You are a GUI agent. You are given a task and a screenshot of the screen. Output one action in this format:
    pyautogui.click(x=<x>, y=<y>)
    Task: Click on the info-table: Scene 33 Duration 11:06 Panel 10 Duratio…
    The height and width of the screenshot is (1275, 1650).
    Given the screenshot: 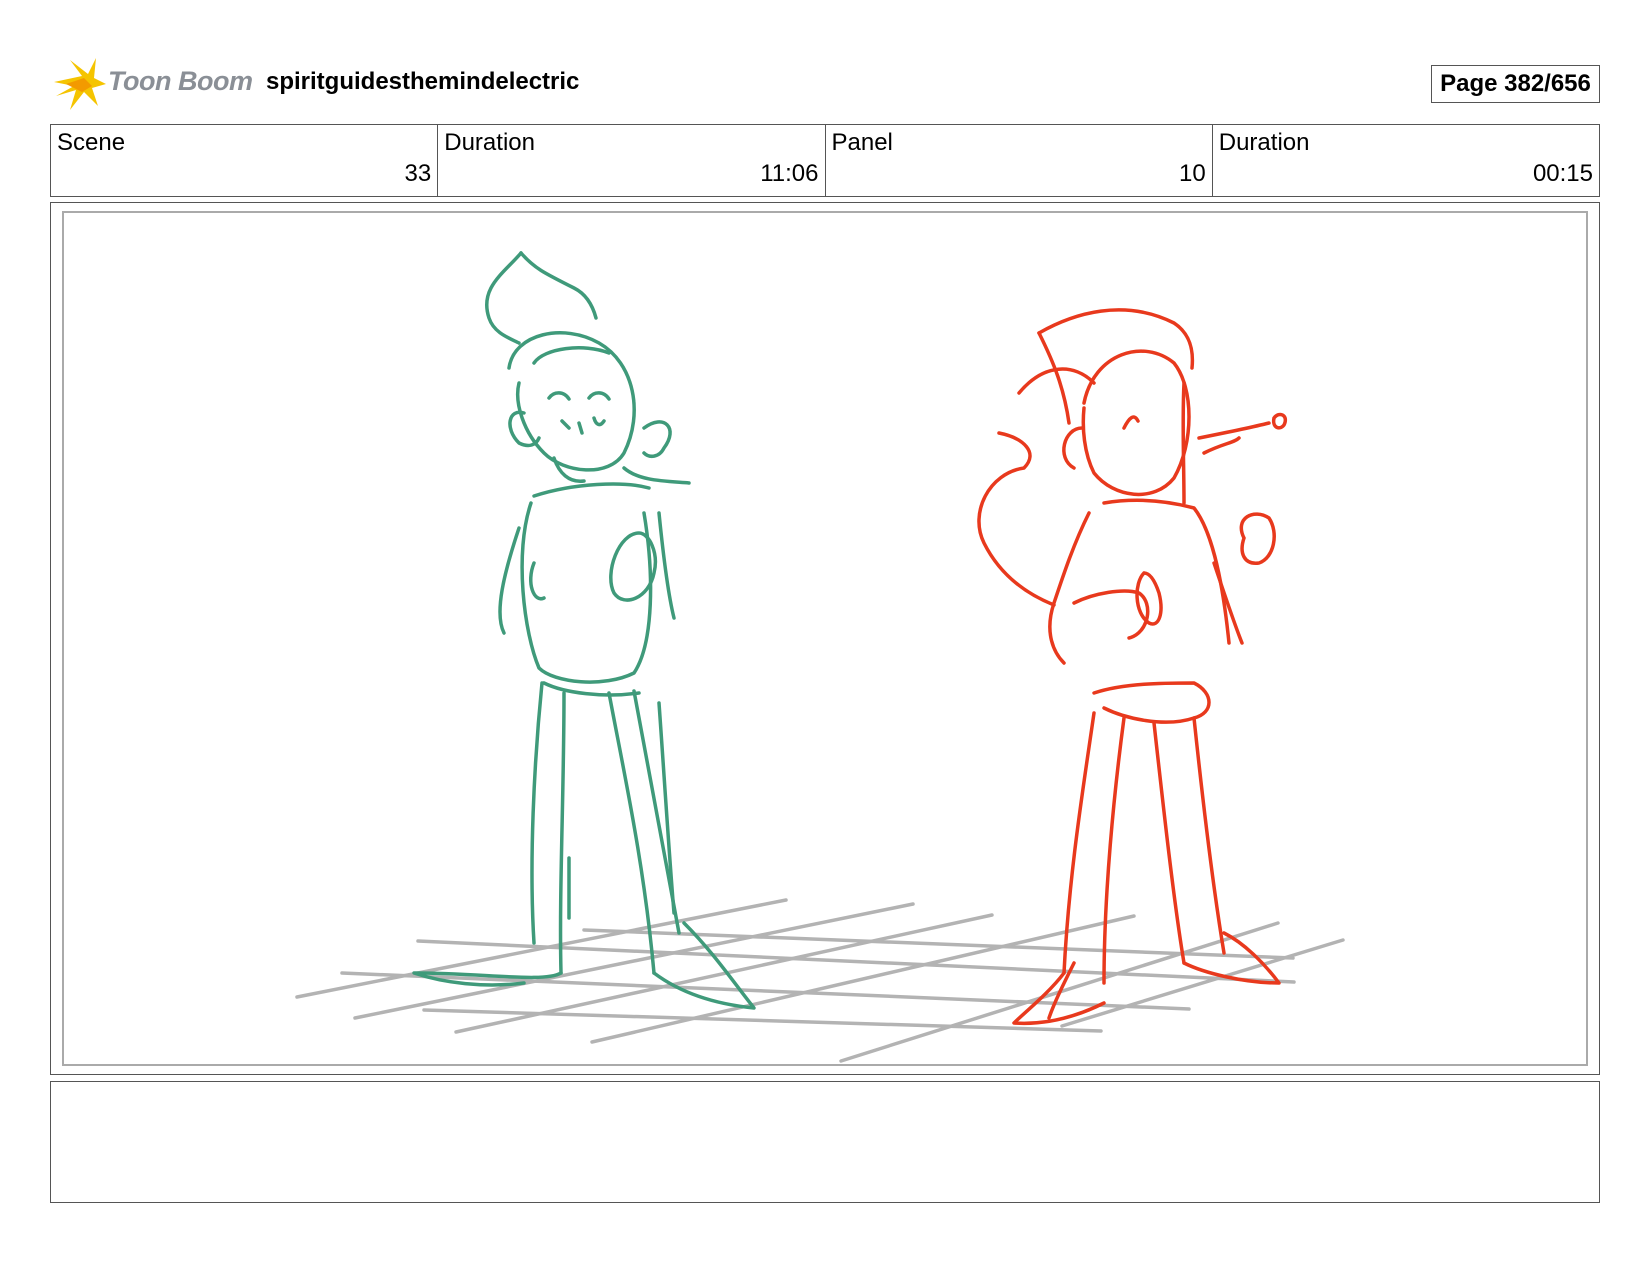 What is the action you would take?
    pyautogui.click(x=825, y=160)
    